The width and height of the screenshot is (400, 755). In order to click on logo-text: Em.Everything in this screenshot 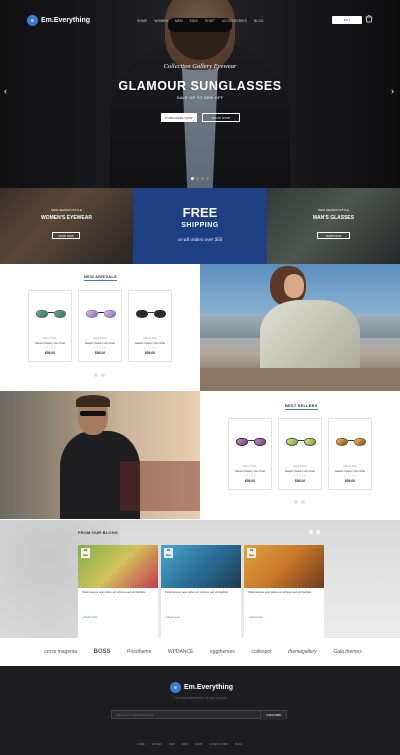, I will do `click(66, 20)`.